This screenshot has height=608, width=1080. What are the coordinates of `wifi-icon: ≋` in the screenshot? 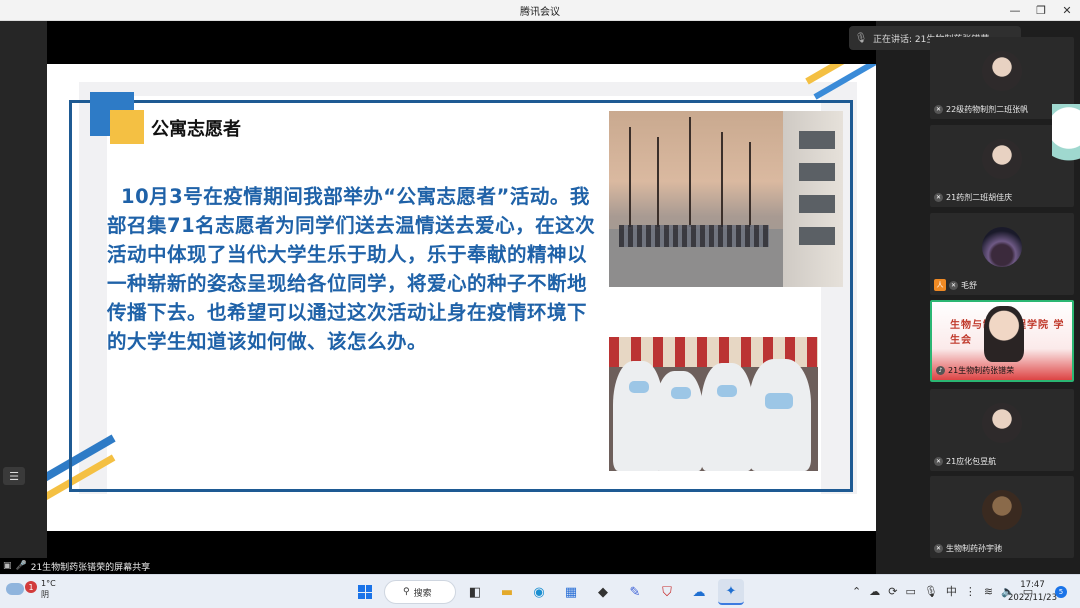 It's located at (988, 591).